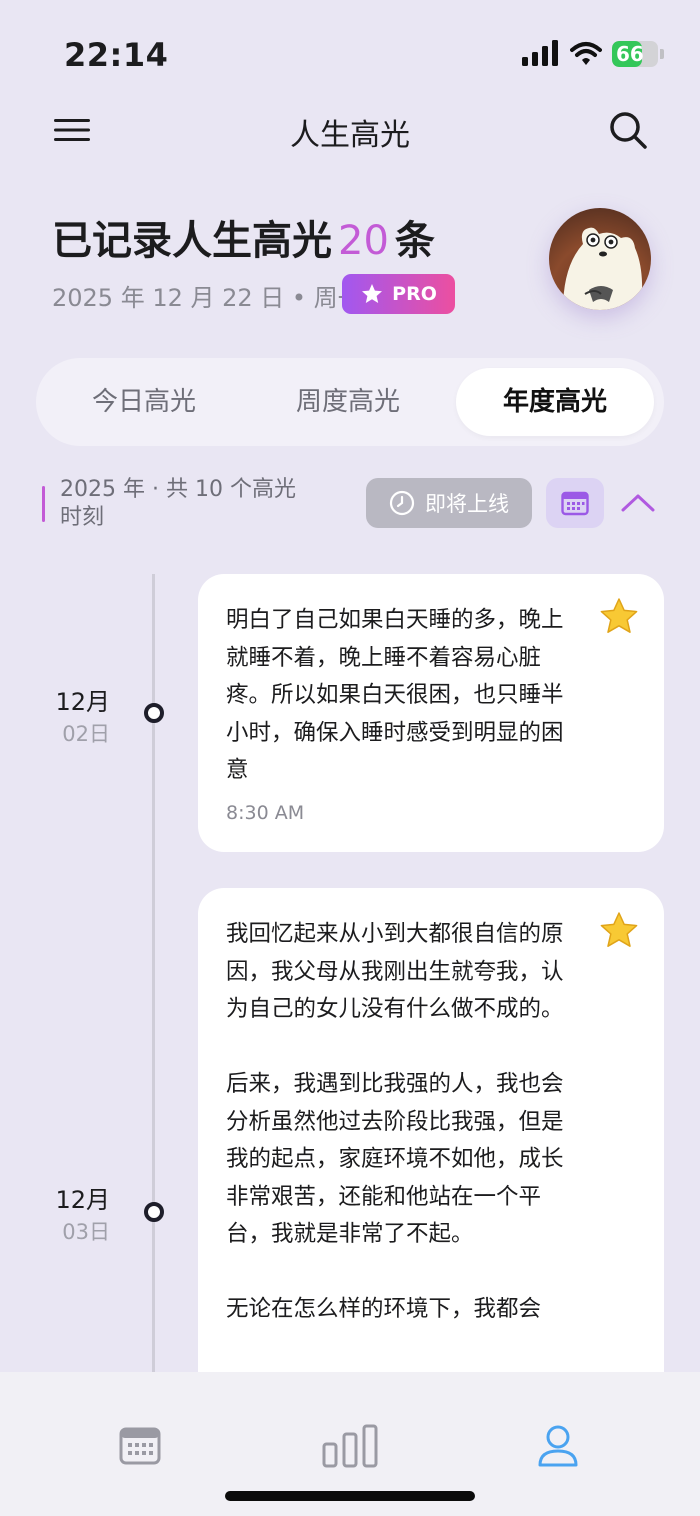 Image resolution: width=700 pixels, height=1516 pixels. Describe the element at coordinates (558, 1446) in the screenshot. I see `profile-icon` at that location.